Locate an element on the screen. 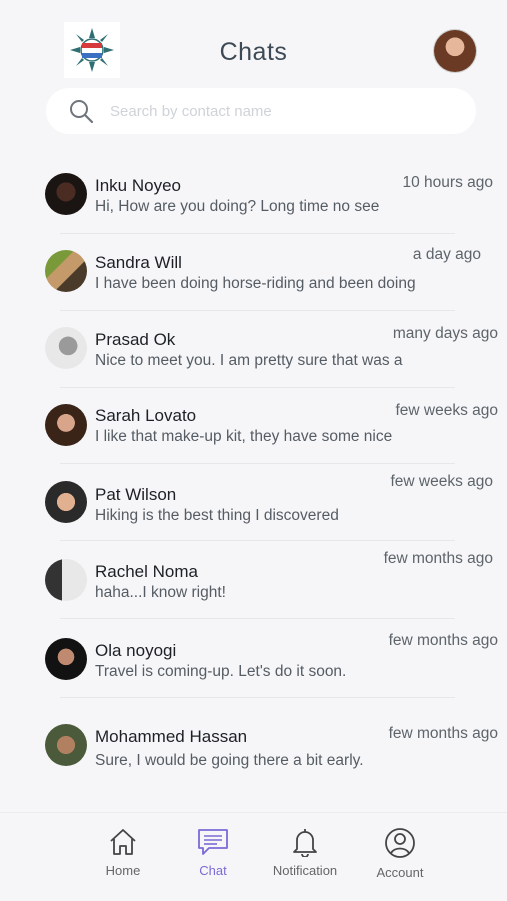 Image resolution: width=507 pixels, height=901 pixels. nav-home: Home is located at coordinates (123, 852).